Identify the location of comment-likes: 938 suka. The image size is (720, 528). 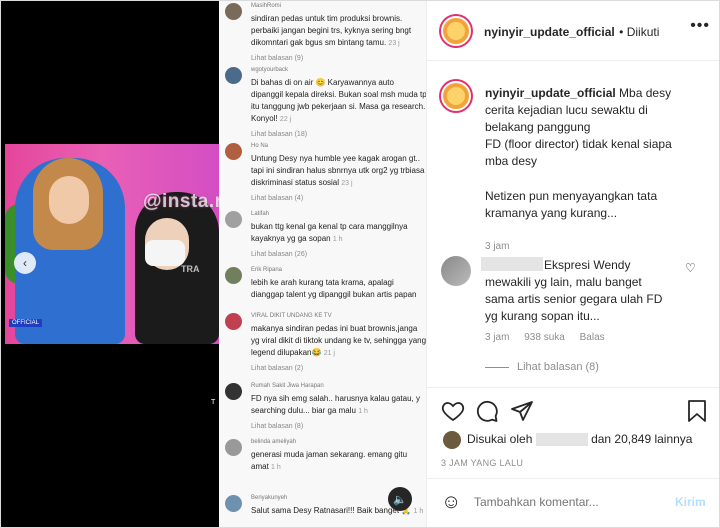
(544, 337).